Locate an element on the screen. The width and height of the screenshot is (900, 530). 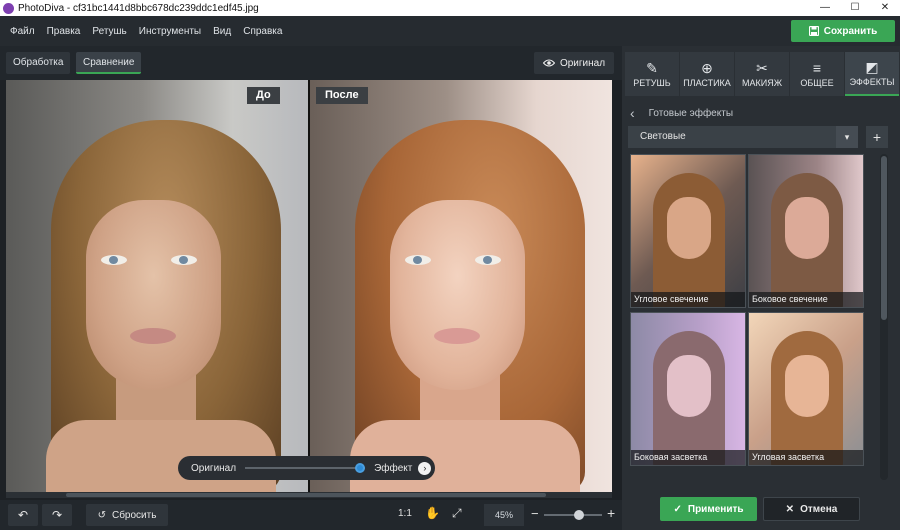
effect-strength-slider: Оригинал Эффект › is located at coordinates (306, 468).